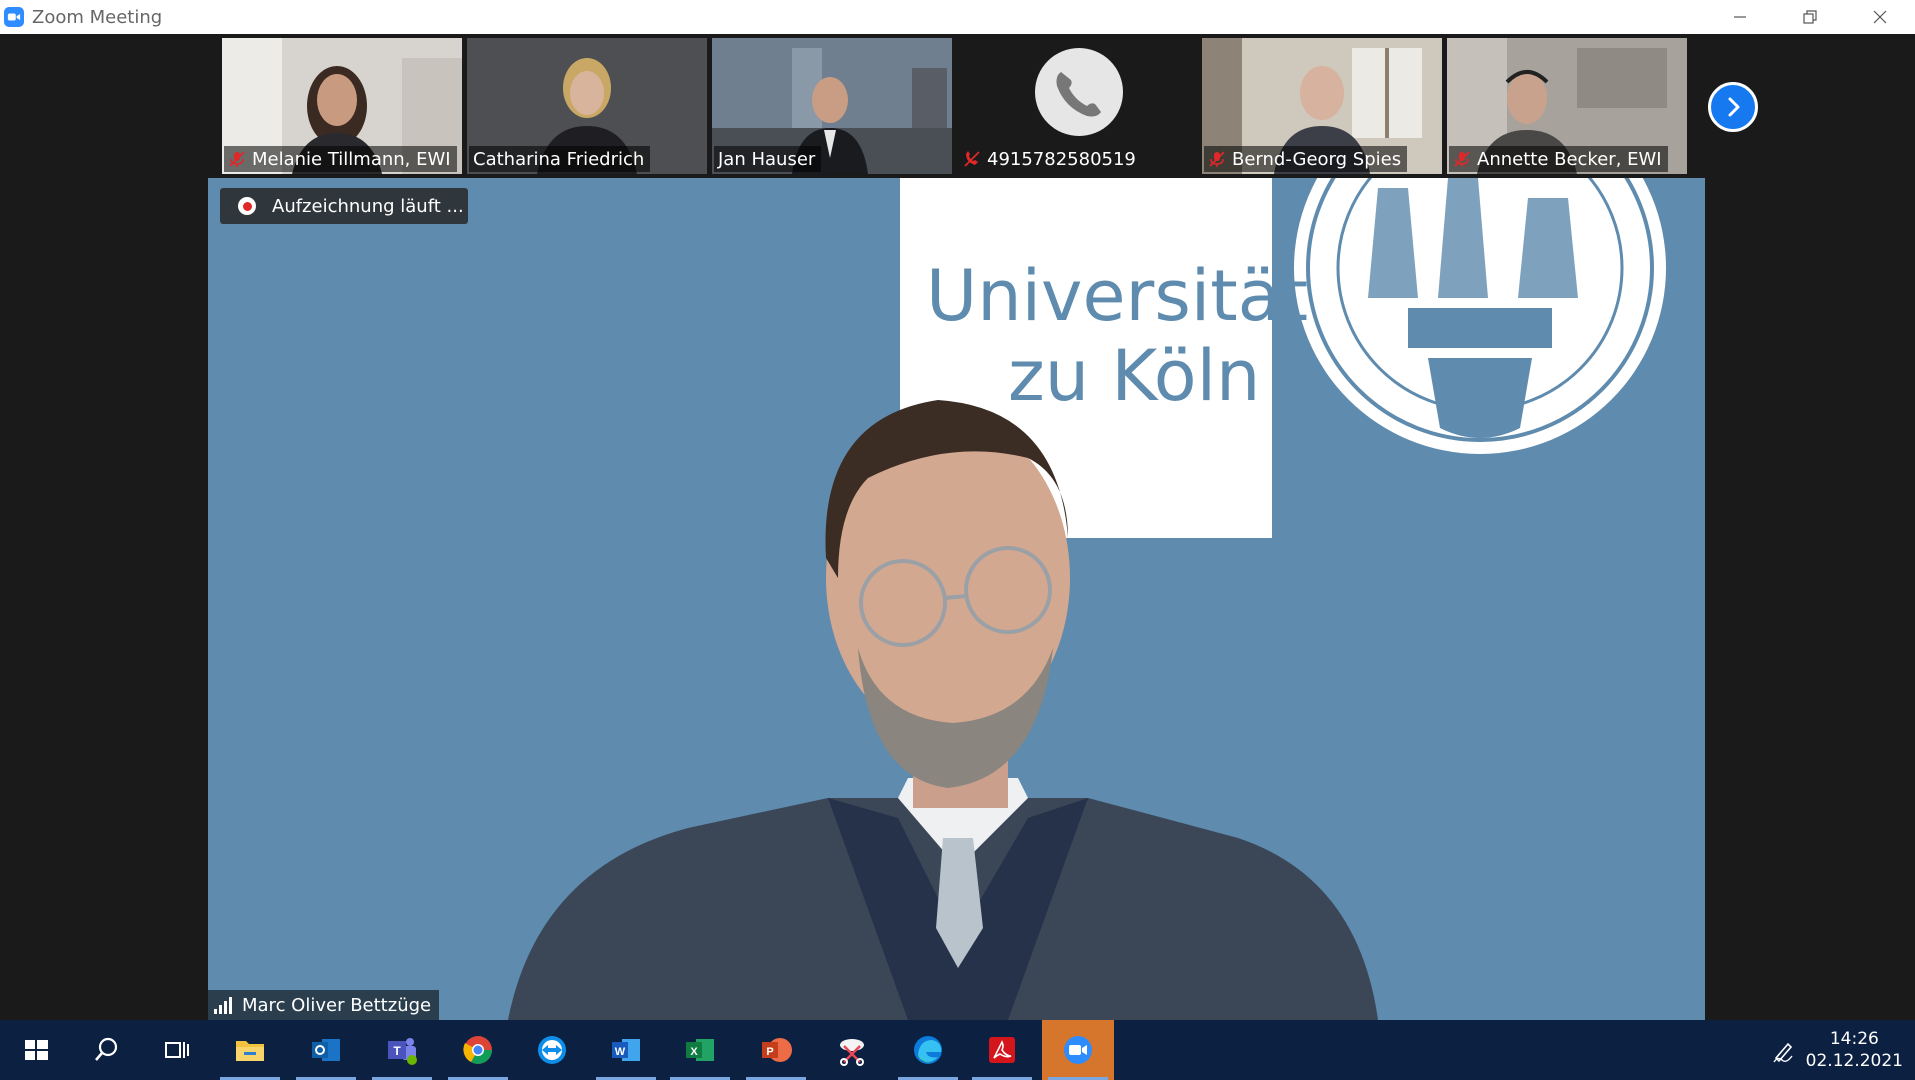 This screenshot has height=1080, width=1915. I want to click on university-wordmark: Universität zu Köln, so click(1117, 336).